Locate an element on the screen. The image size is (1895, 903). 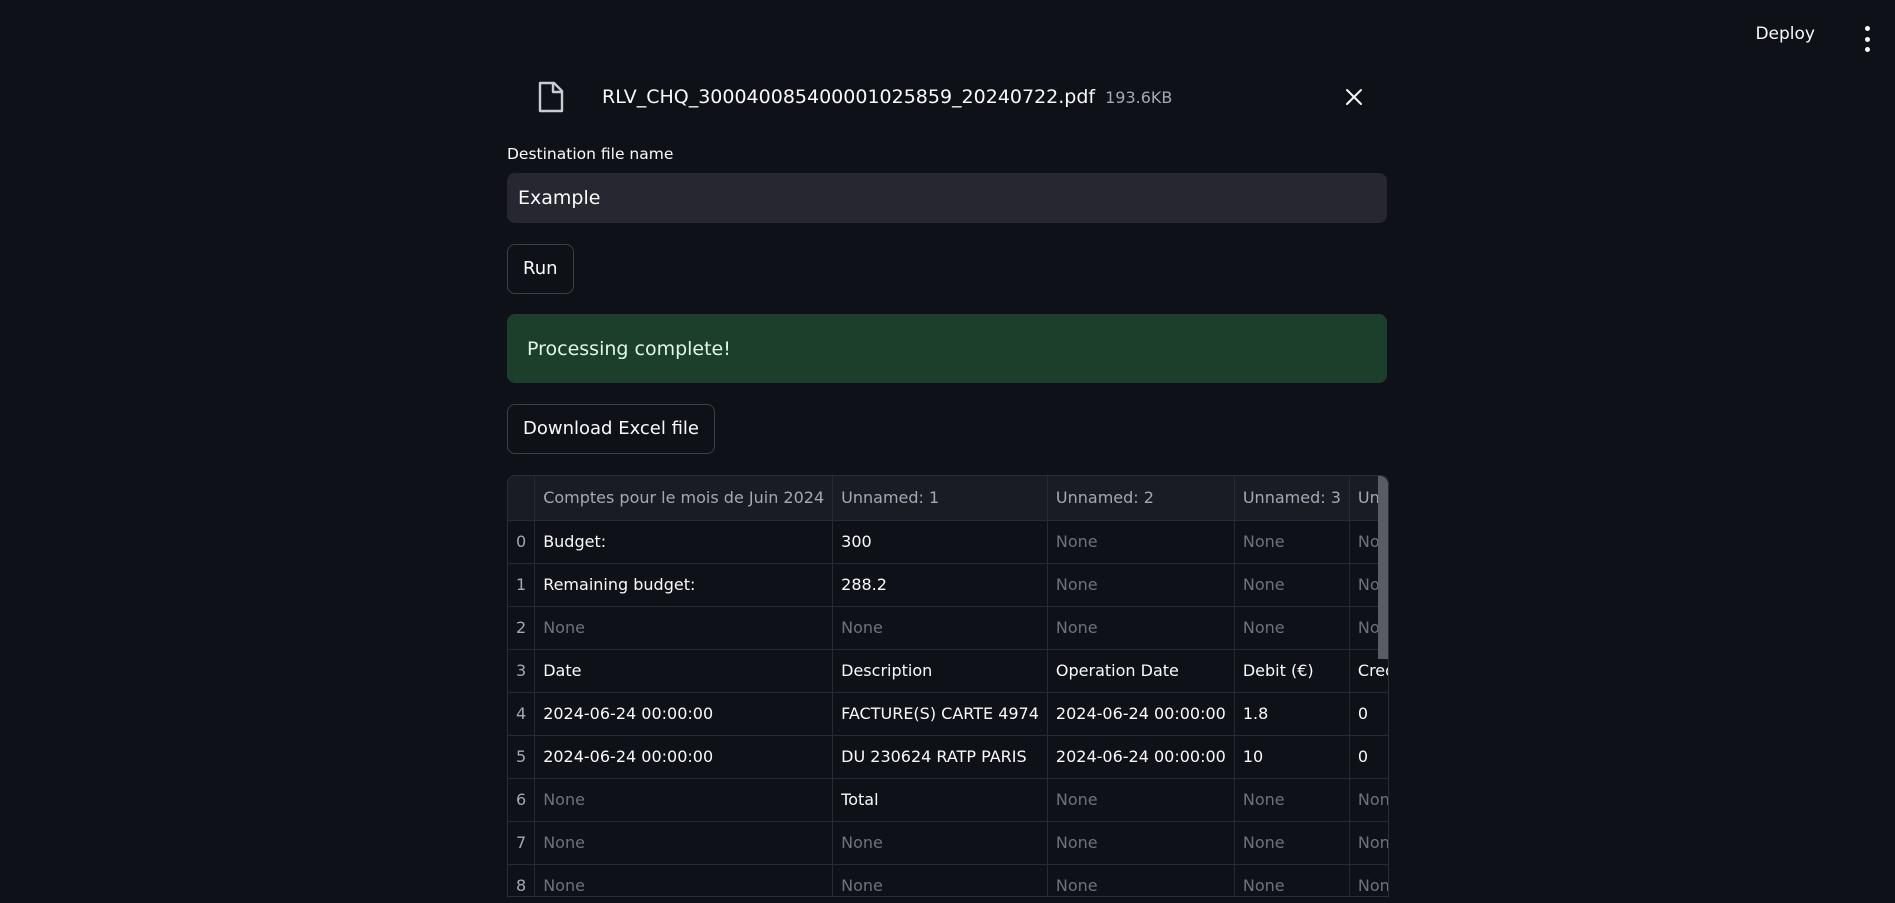
deploy-button: Deploy is located at coordinates (1785, 34).